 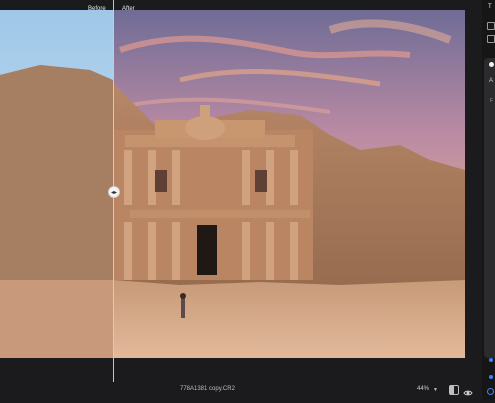 What do you see at coordinates (435, 390) in the screenshot?
I see `chevron-down-icon: ▼` at bounding box center [435, 390].